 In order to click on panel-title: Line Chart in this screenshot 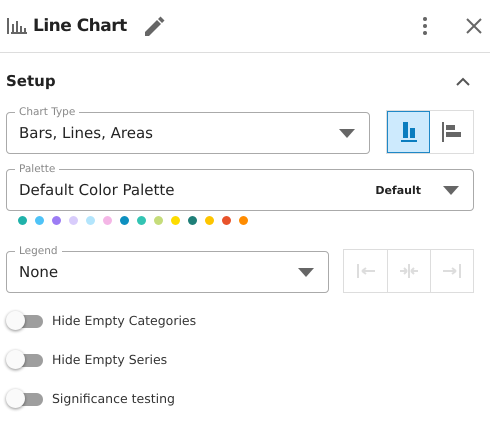, I will do `click(80, 26)`.